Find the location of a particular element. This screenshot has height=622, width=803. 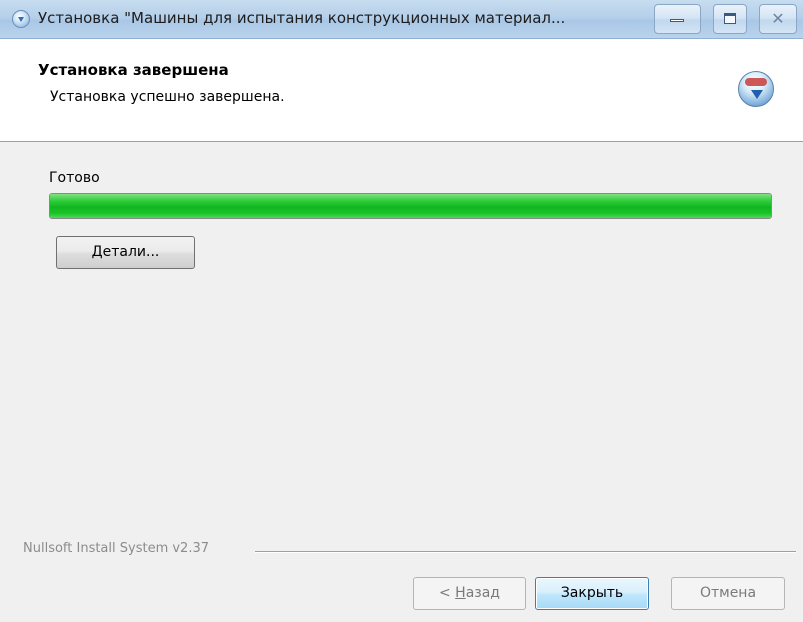

maximize-button is located at coordinates (730, 19).